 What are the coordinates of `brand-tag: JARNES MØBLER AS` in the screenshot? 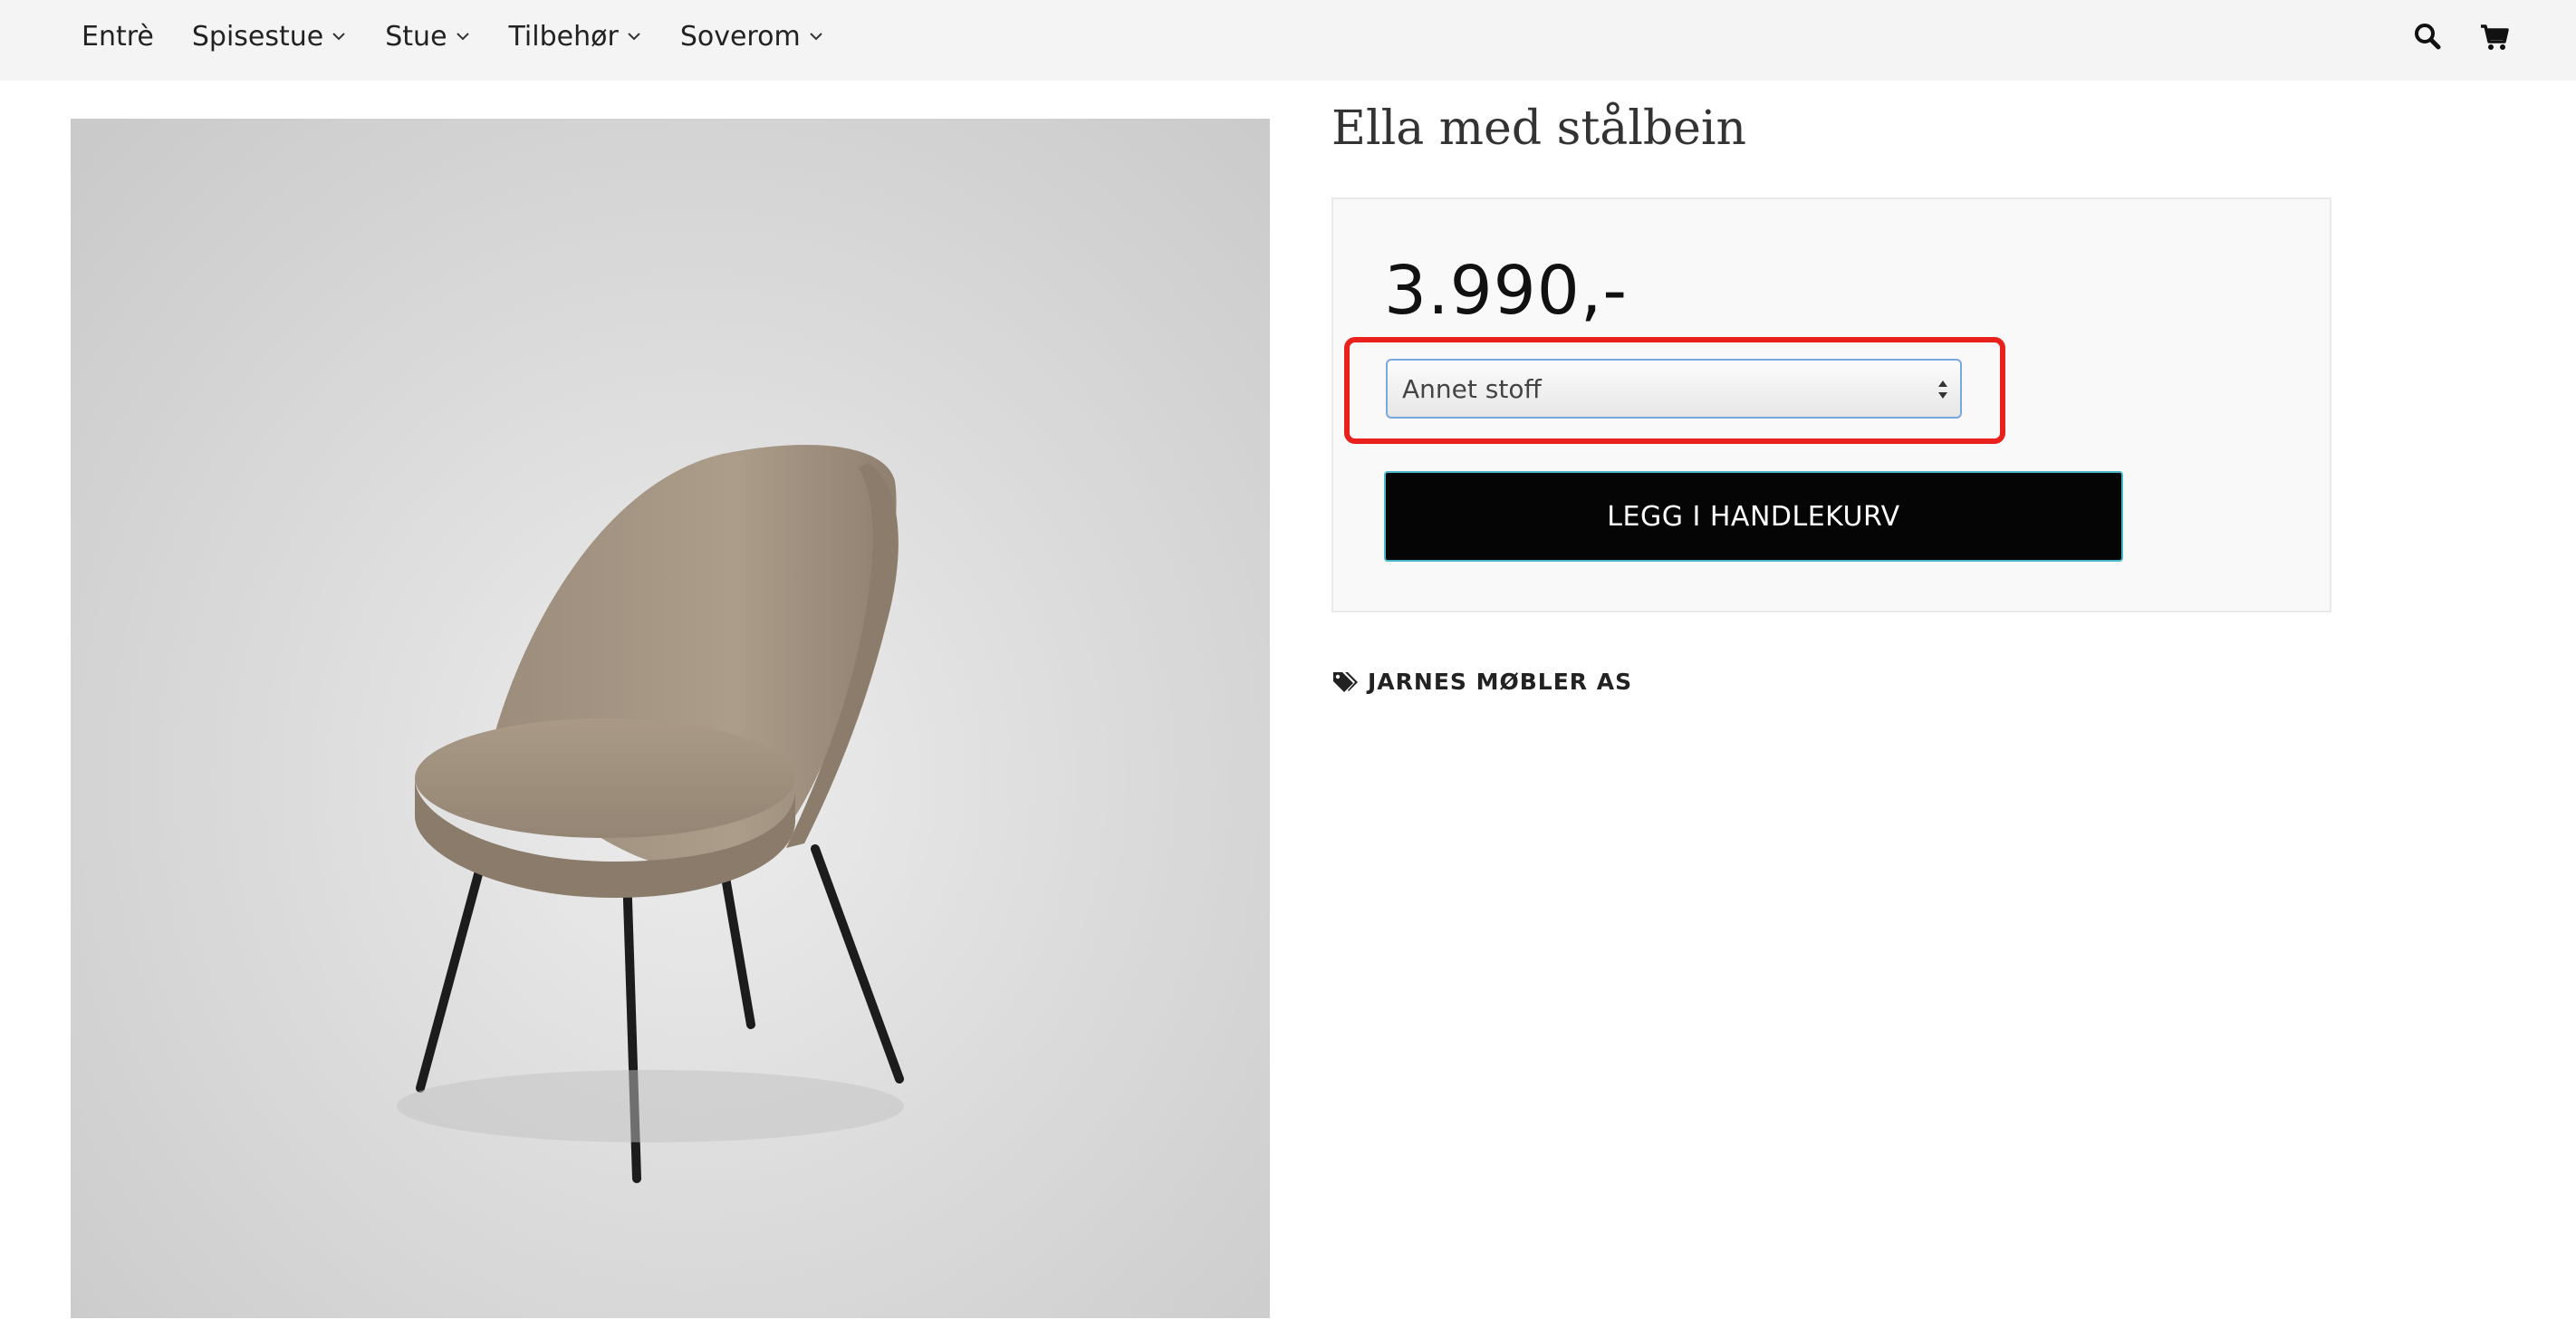 It's located at (1481, 682).